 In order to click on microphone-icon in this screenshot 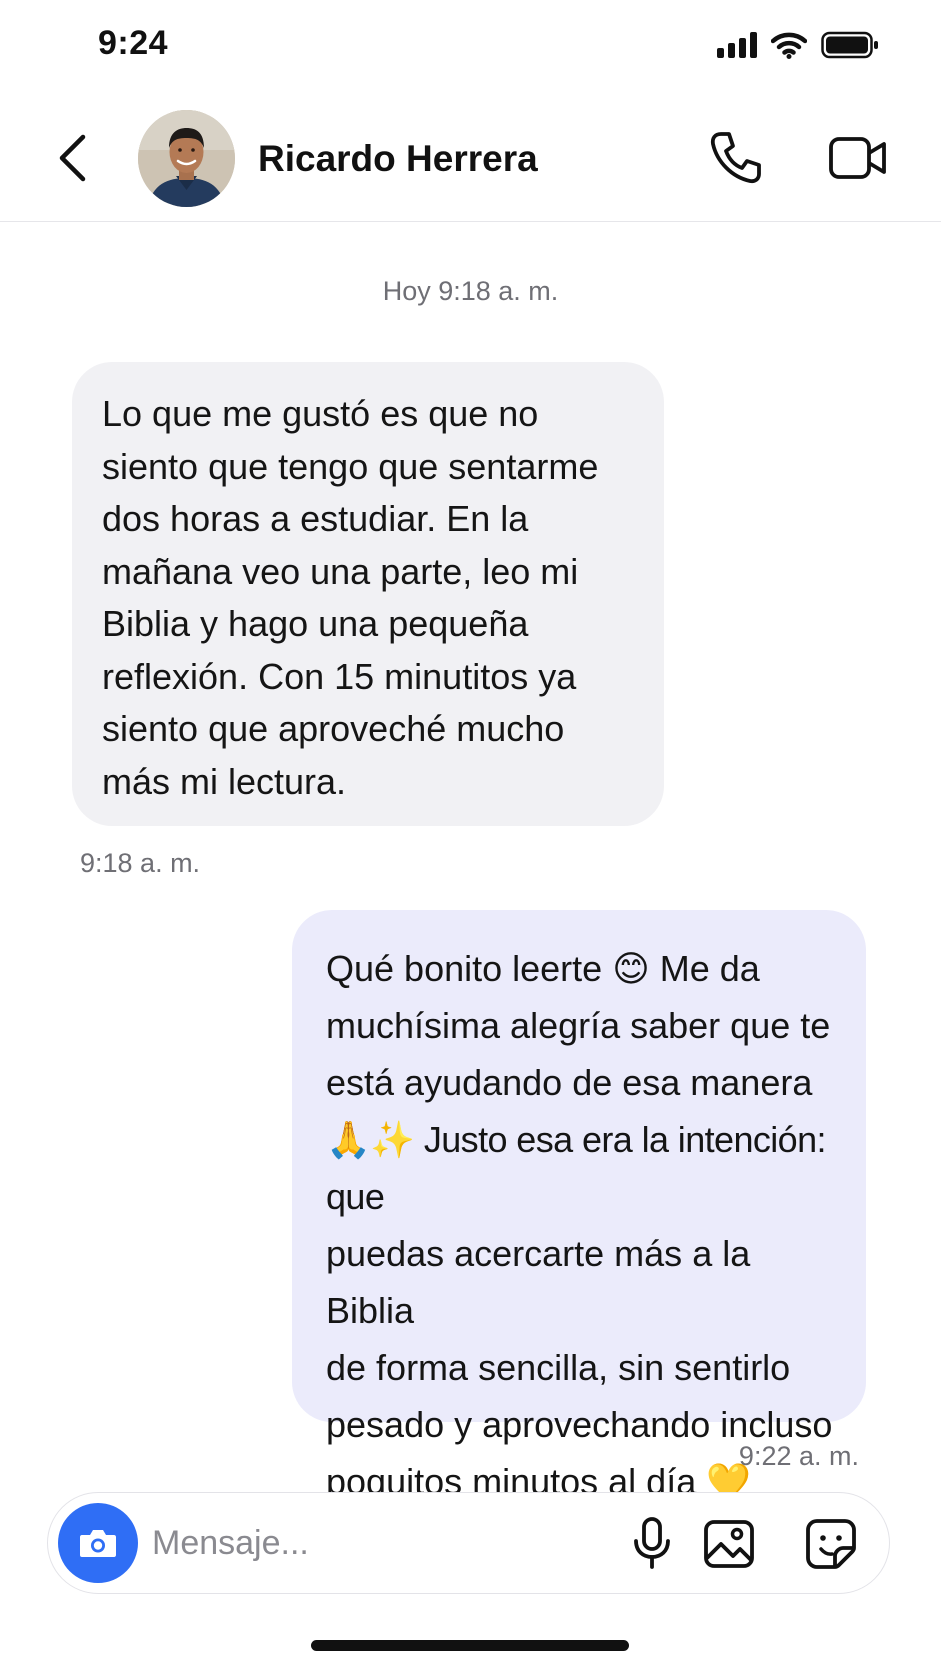, I will do `click(652, 1543)`.